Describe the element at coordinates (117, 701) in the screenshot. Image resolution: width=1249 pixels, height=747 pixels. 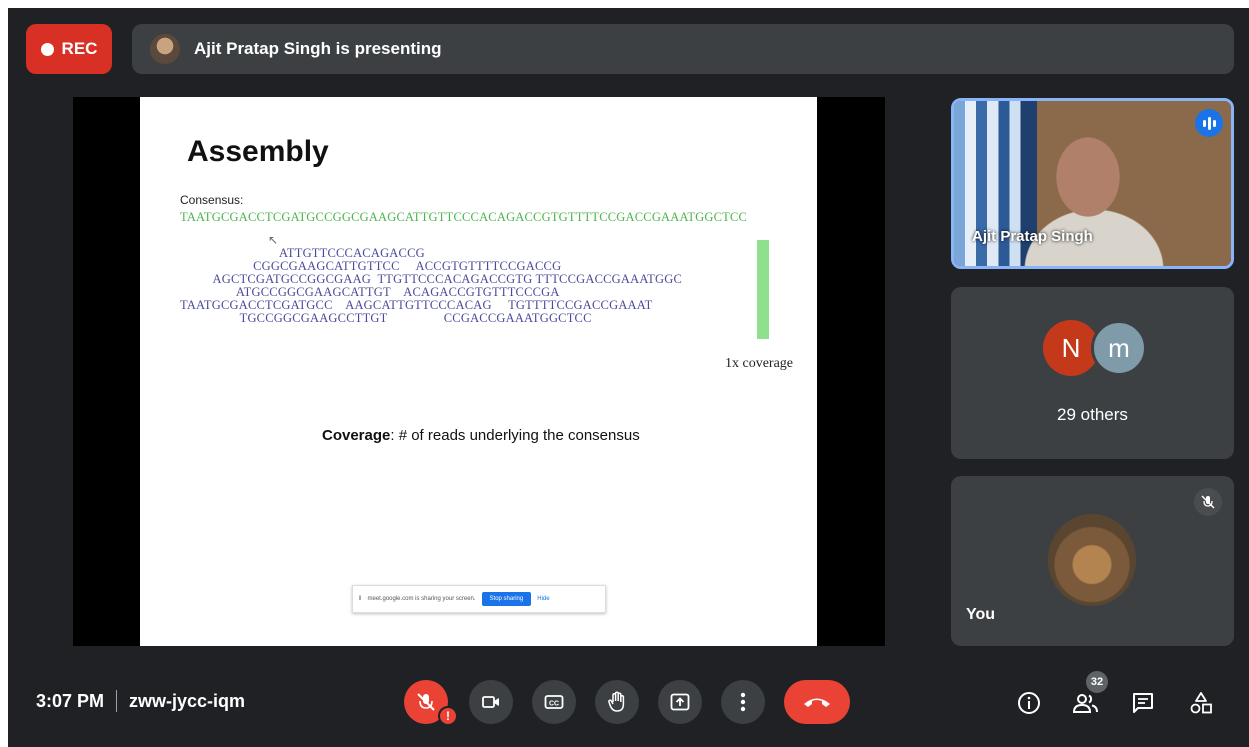
I see `divider` at that location.